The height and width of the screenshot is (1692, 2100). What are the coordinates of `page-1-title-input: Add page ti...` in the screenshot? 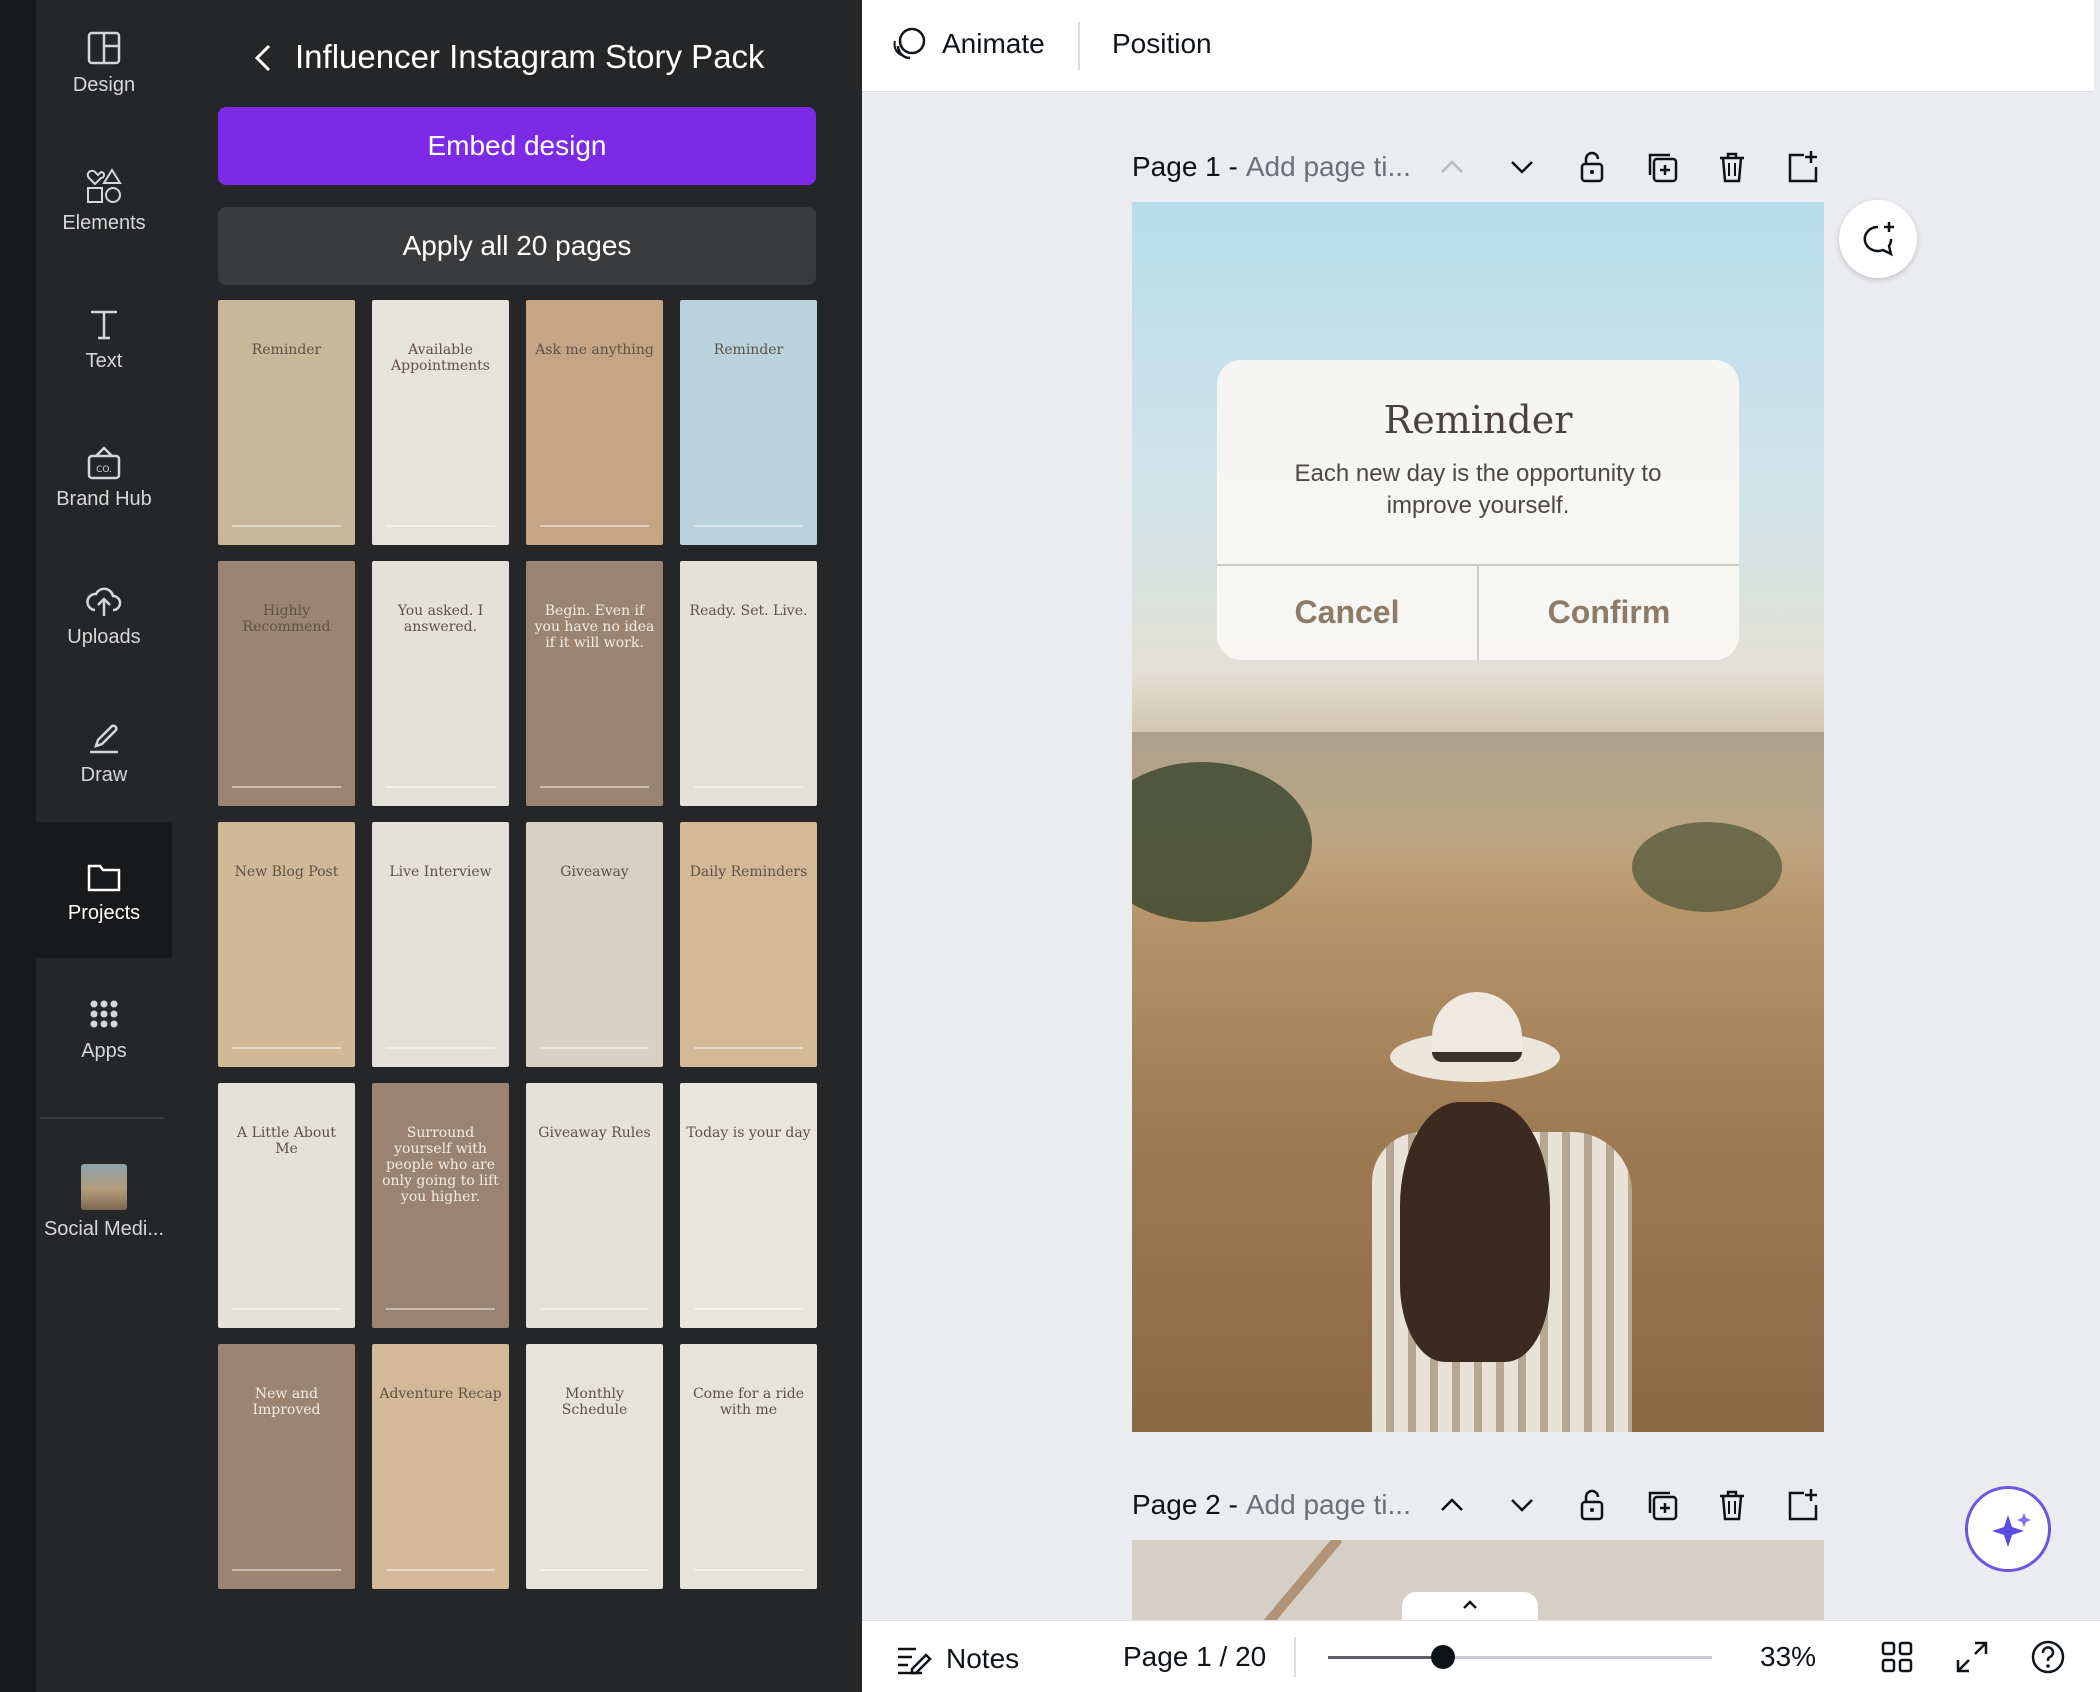 It's located at (1328, 167).